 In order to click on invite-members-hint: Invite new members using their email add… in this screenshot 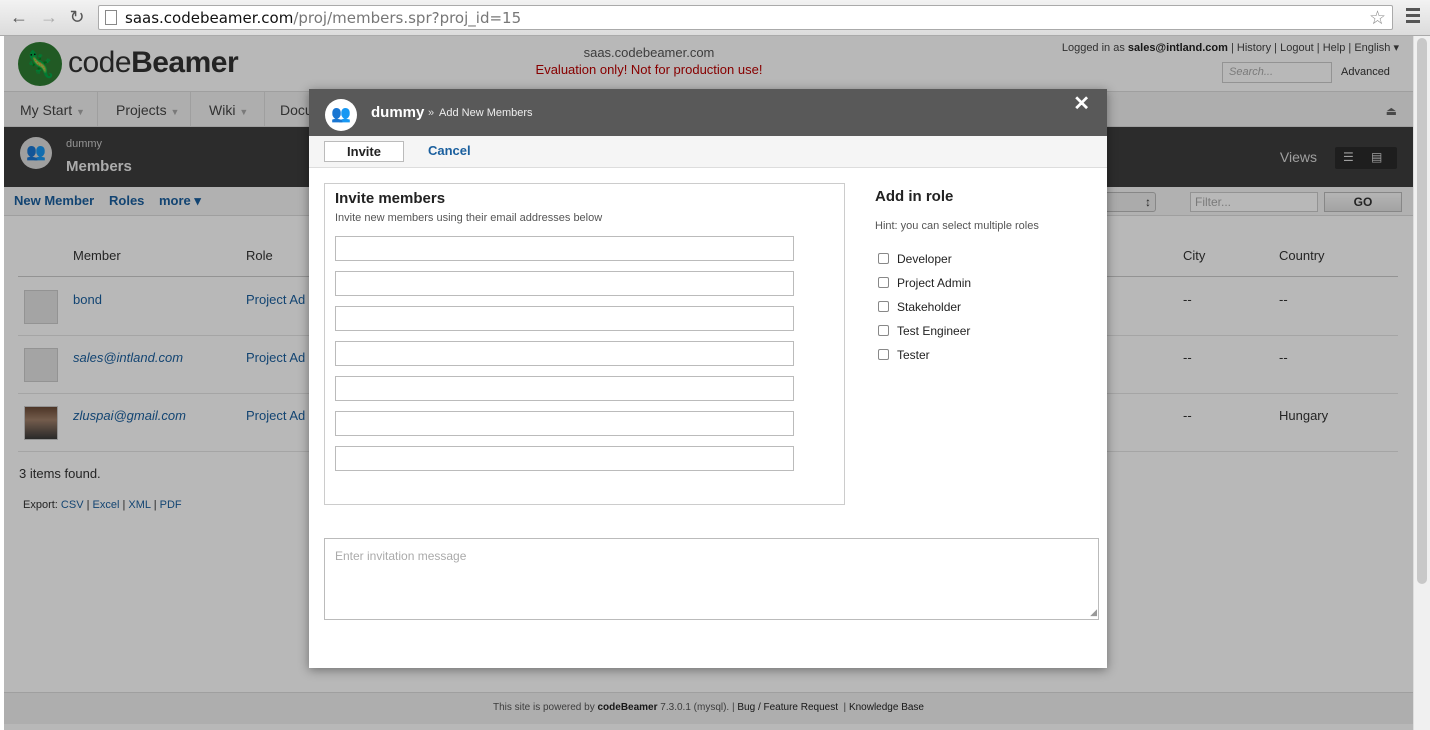, I will do `click(469, 218)`.